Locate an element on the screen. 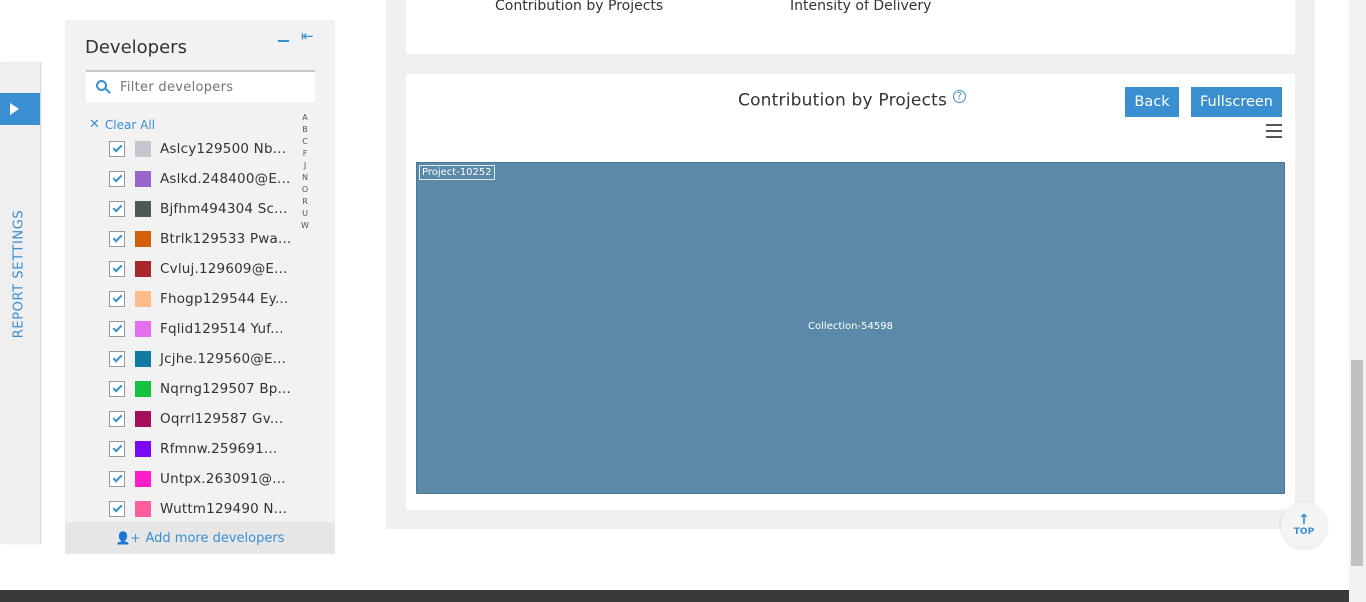 The image size is (1366, 602). hamburger-menu-icon is located at coordinates (1274, 131).